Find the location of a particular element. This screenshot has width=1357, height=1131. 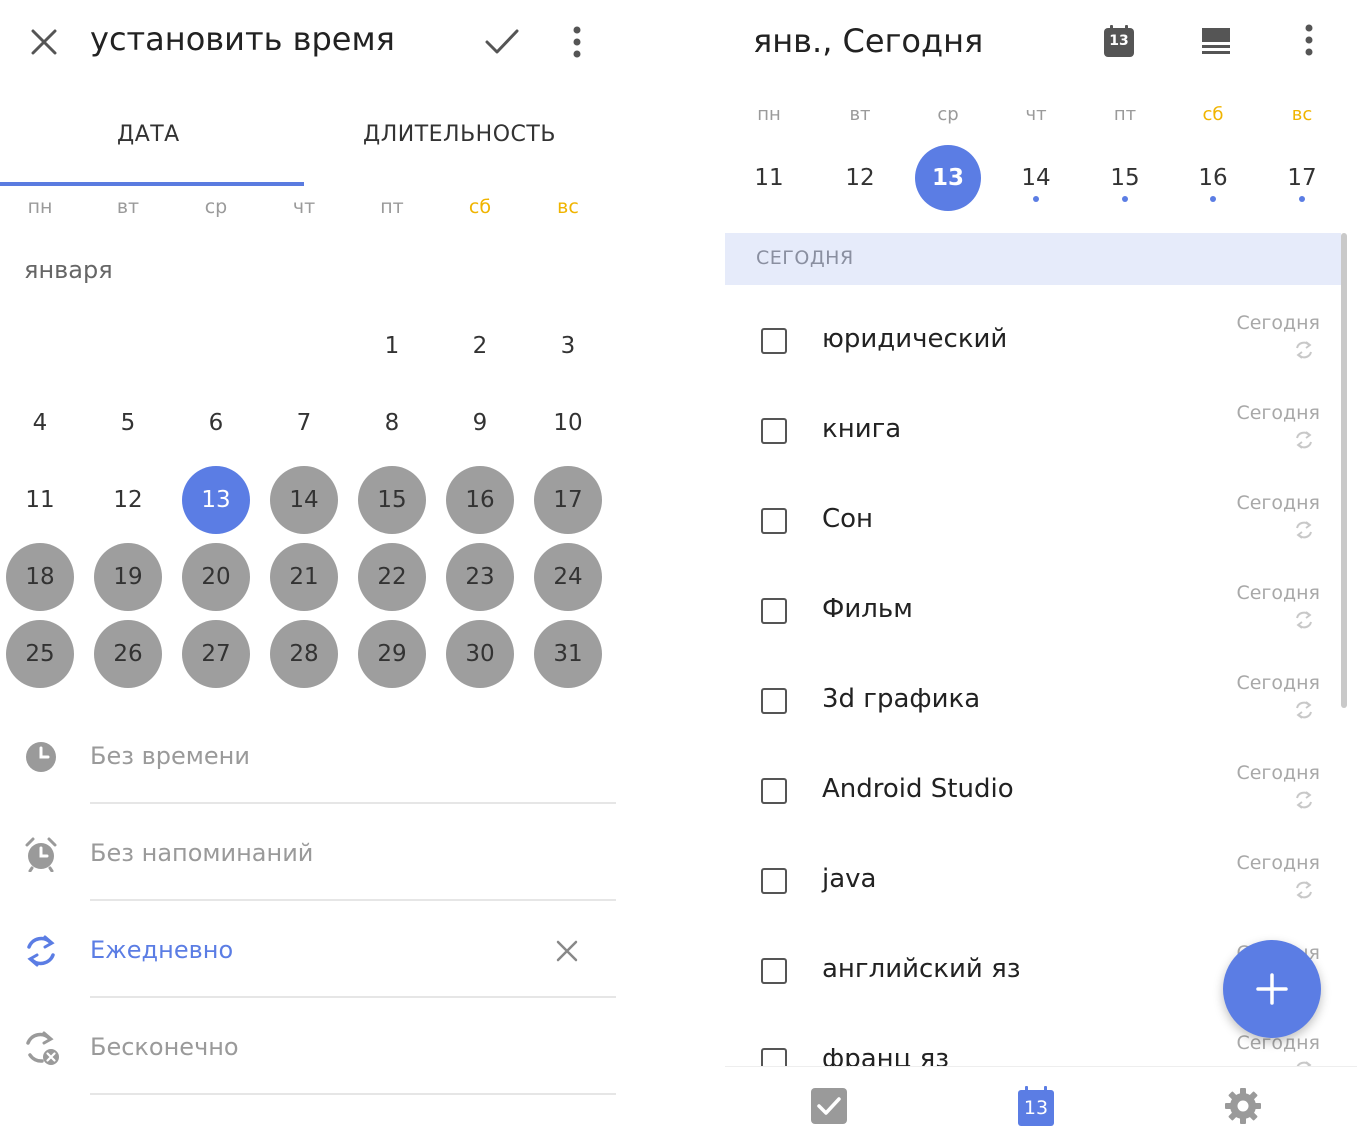

task-title: java is located at coordinates (849, 879).